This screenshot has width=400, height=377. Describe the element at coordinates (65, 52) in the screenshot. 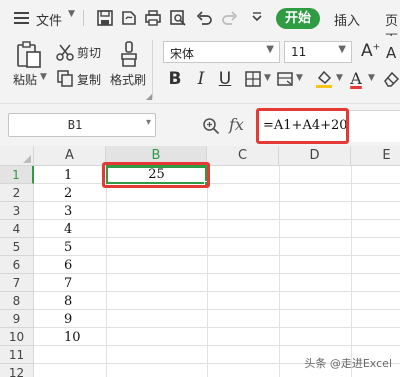

I see `cut-icon` at that location.